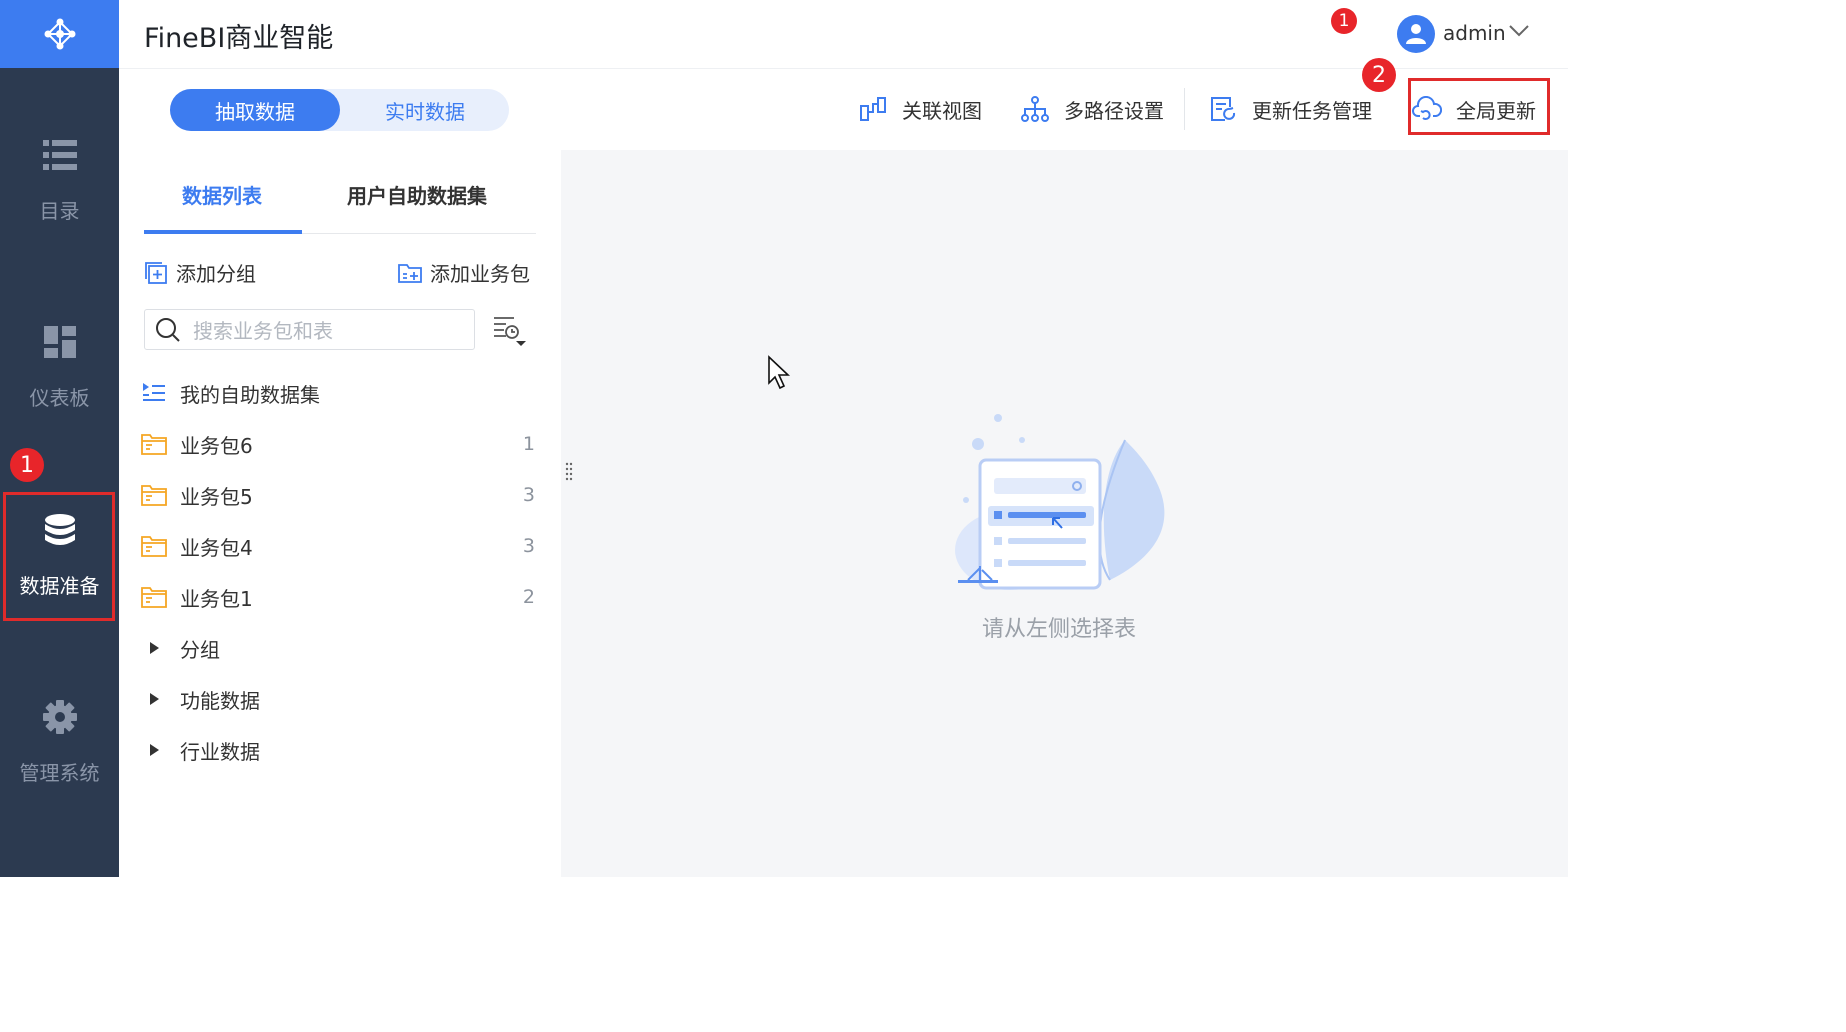 This screenshot has width=1846, height=1032. What do you see at coordinates (216, 598) in the screenshot?
I see `list-item-label: 业务包1` at bounding box center [216, 598].